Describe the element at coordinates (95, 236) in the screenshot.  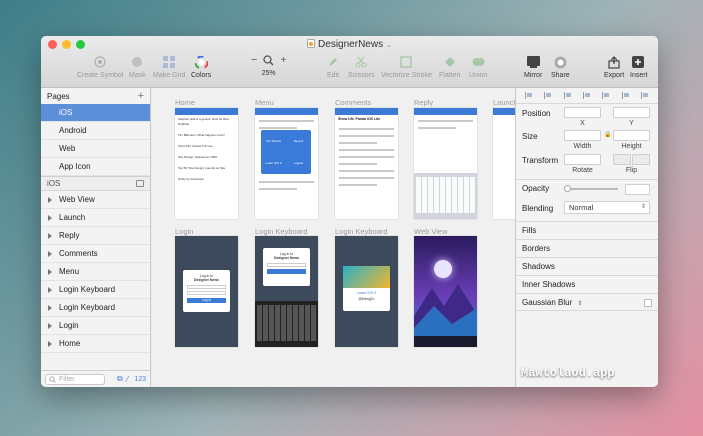
I see `layer-reply: Reply` at that location.